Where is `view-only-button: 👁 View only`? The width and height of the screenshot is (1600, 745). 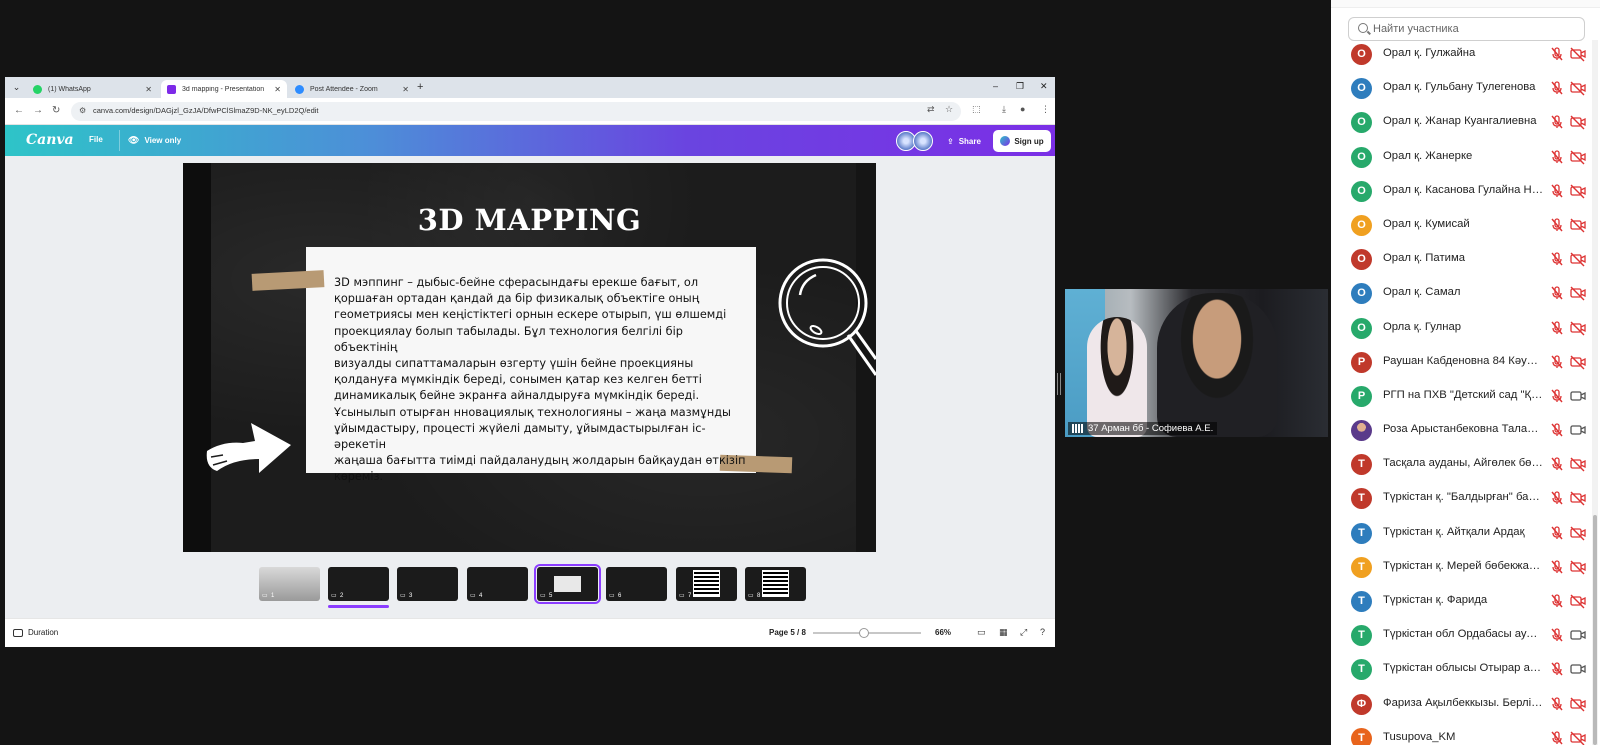 view-only-button: 👁 View only is located at coordinates (154, 140).